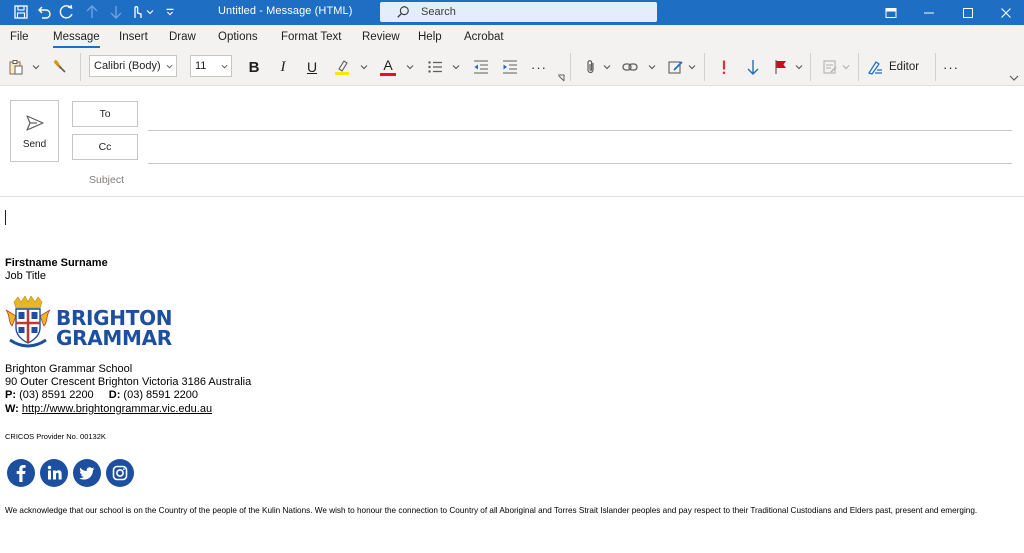 This screenshot has width=1024, height=553. What do you see at coordinates (76, 39) in the screenshot?
I see `tab-message: Message` at bounding box center [76, 39].